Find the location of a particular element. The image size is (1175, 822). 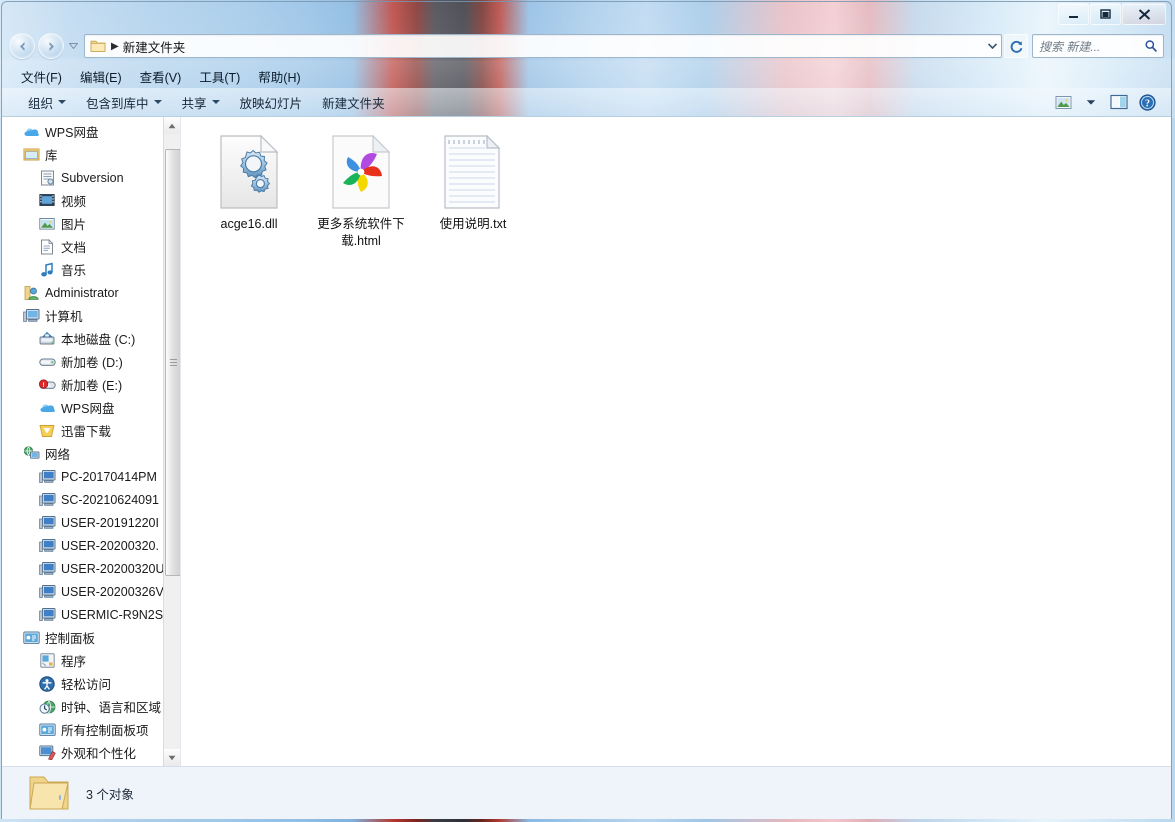

file-item: acge16.dll is located at coordinates (249, 193).